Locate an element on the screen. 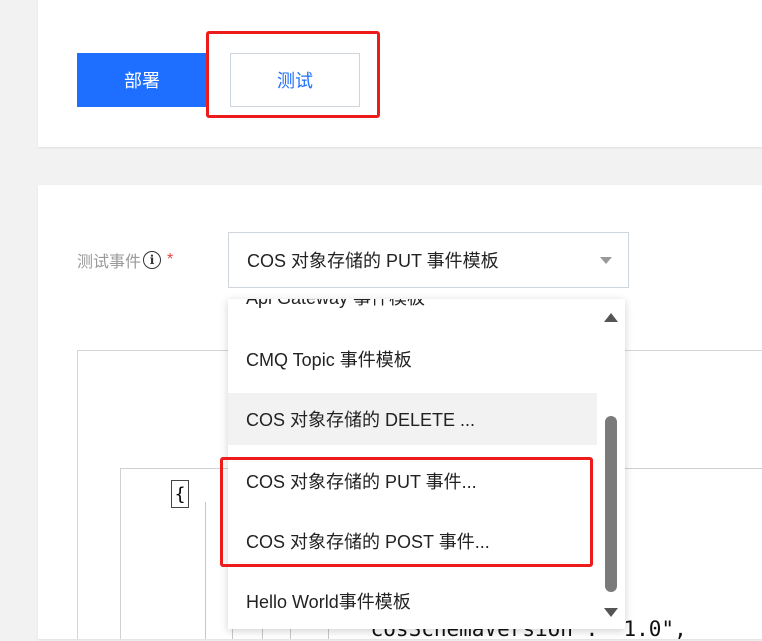 This screenshot has width=762, height=641. info-icon: i is located at coordinates (152, 260).